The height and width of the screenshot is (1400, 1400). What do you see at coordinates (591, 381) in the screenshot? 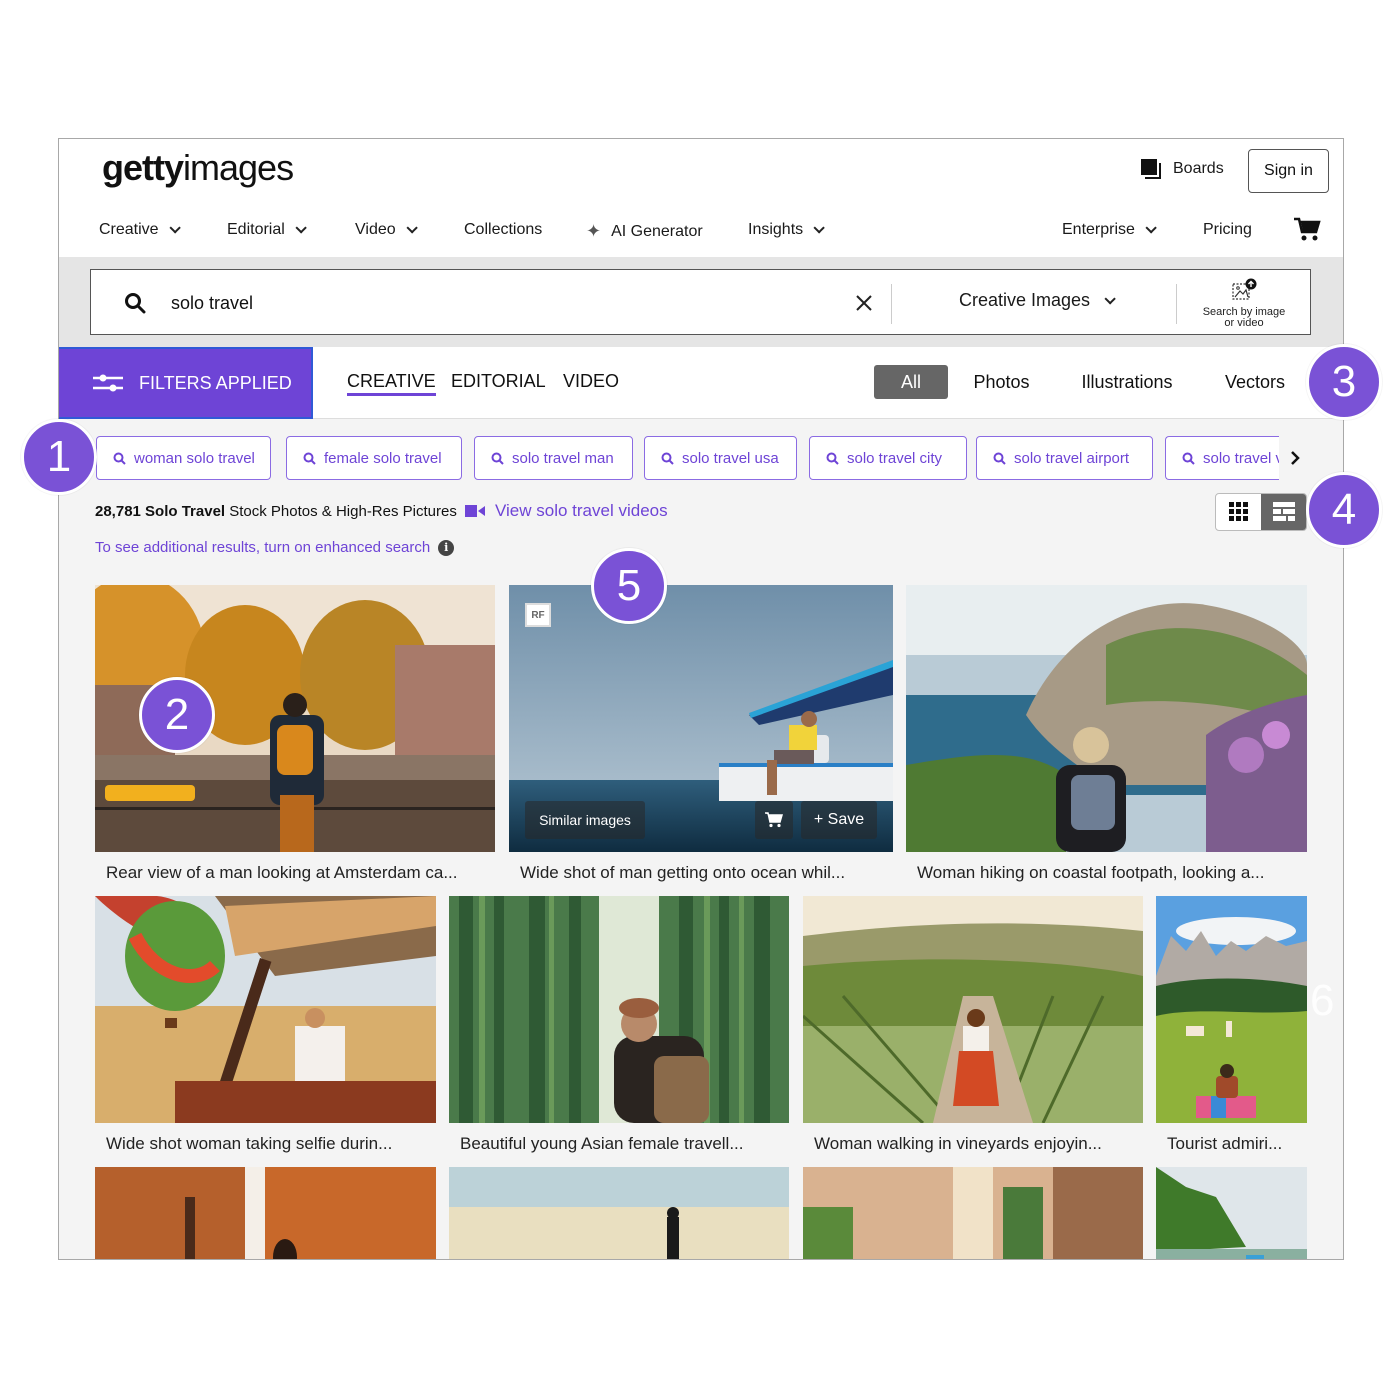
I see `tab-video: VIDEO` at bounding box center [591, 381].